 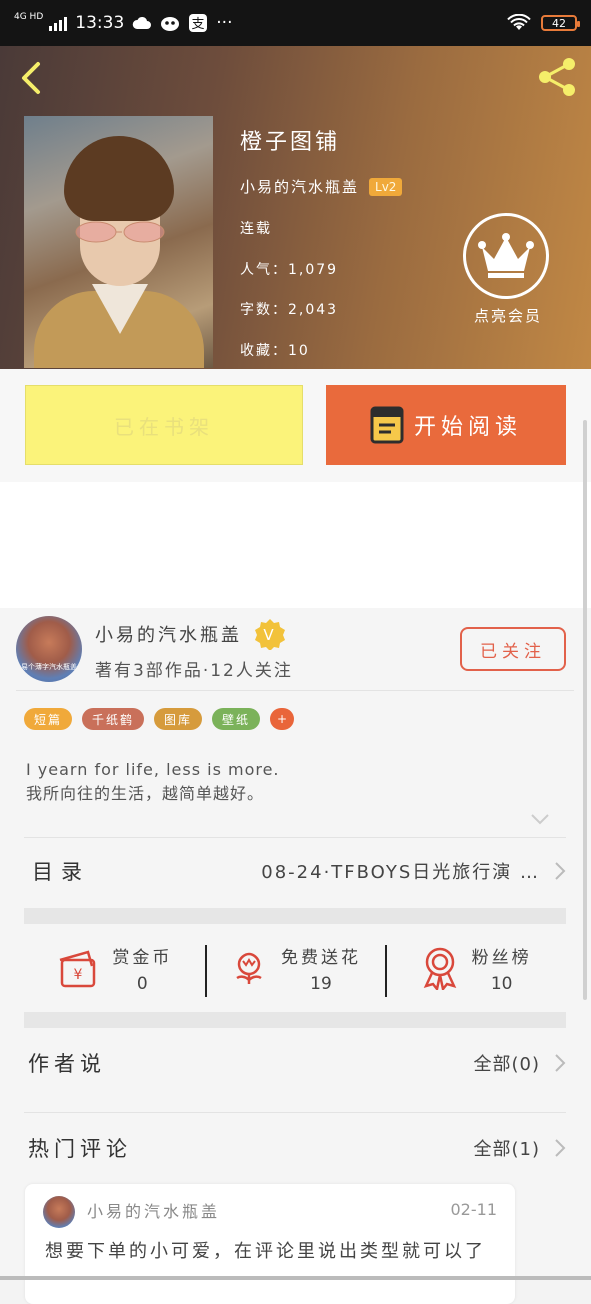 What do you see at coordinates (256, 229) in the screenshot?
I see `book-status: 连载` at bounding box center [256, 229].